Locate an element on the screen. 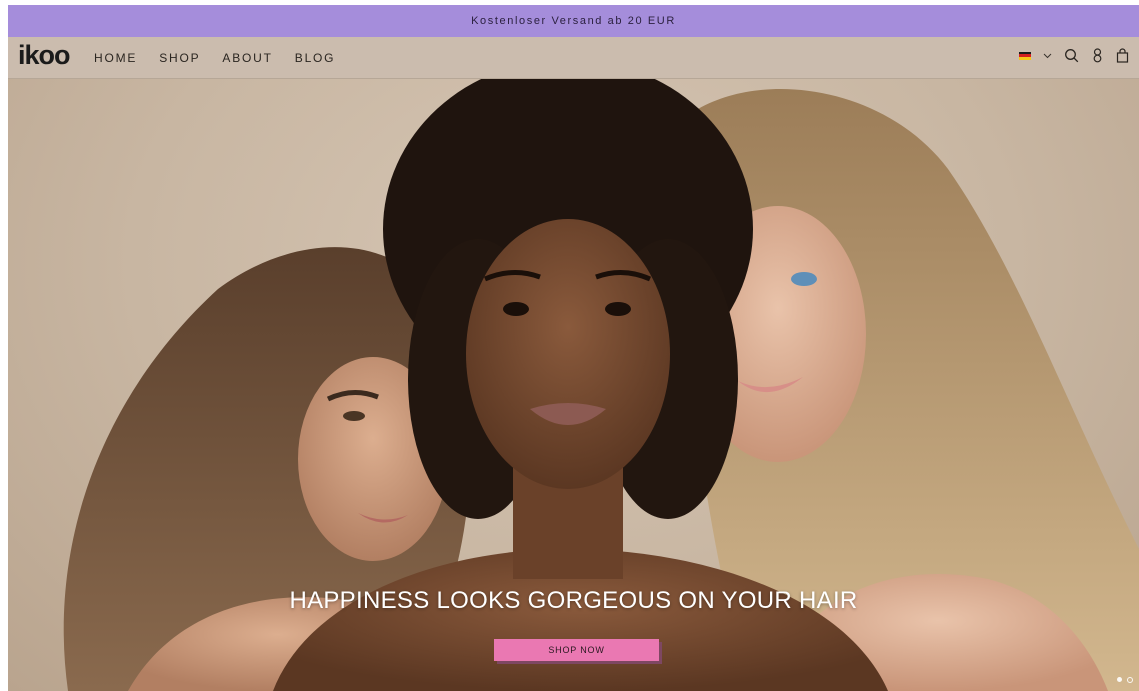 This screenshot has width=1139, height=691. menu-item-shop: SHOP is located at coordinates (179, 58).